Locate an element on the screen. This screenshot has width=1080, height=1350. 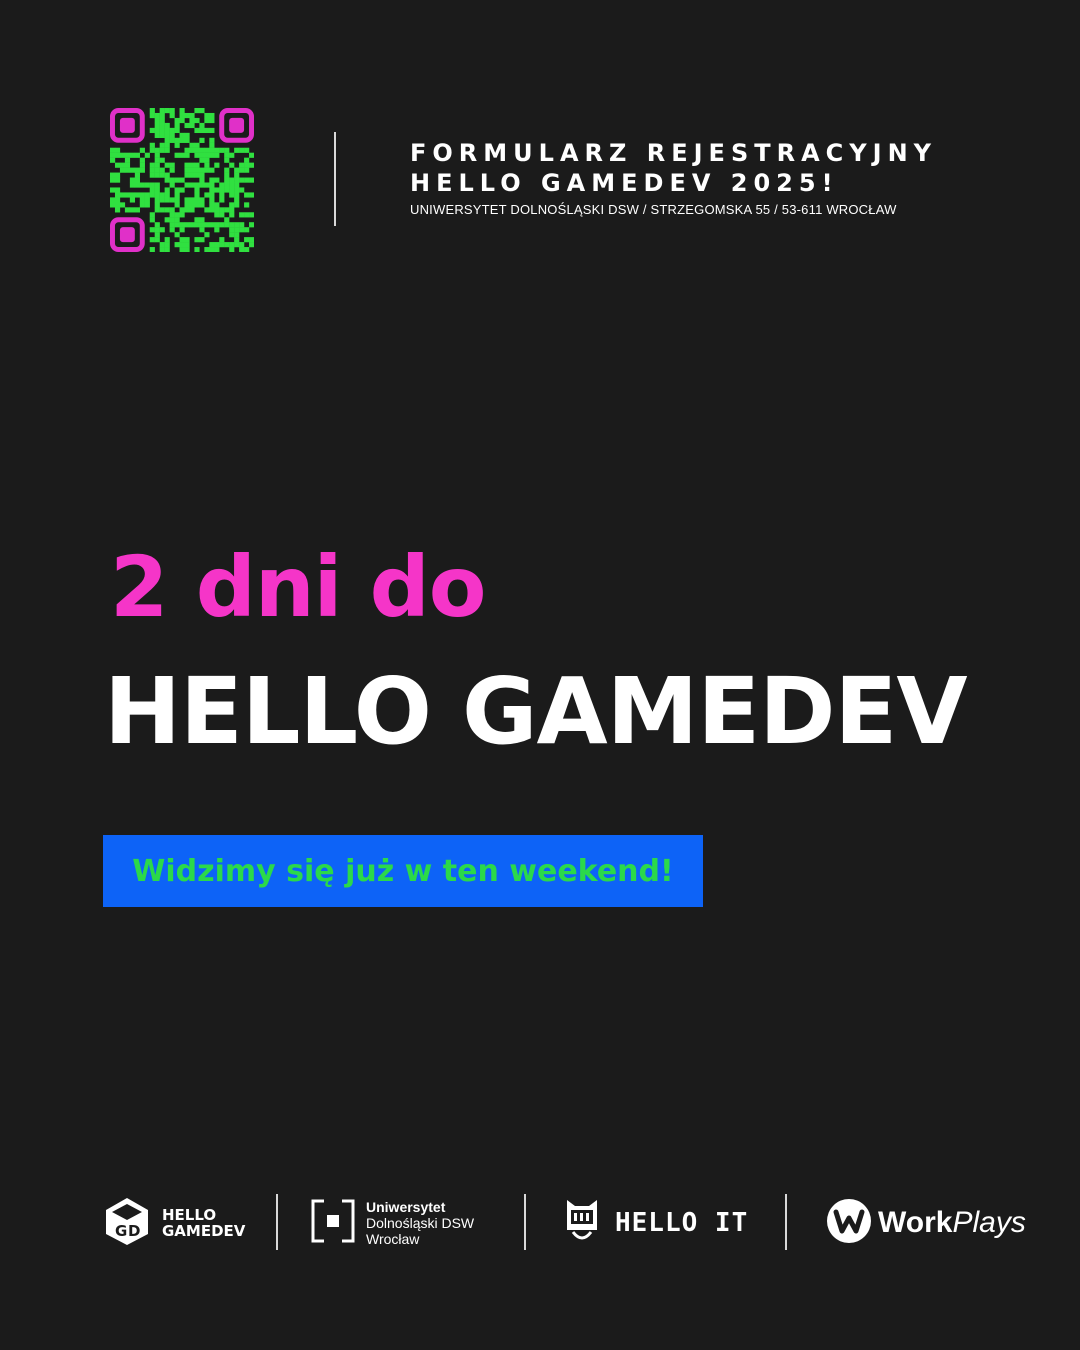
hello-gamedev-cube-icon: G D is located at coordinates (127, 1223).